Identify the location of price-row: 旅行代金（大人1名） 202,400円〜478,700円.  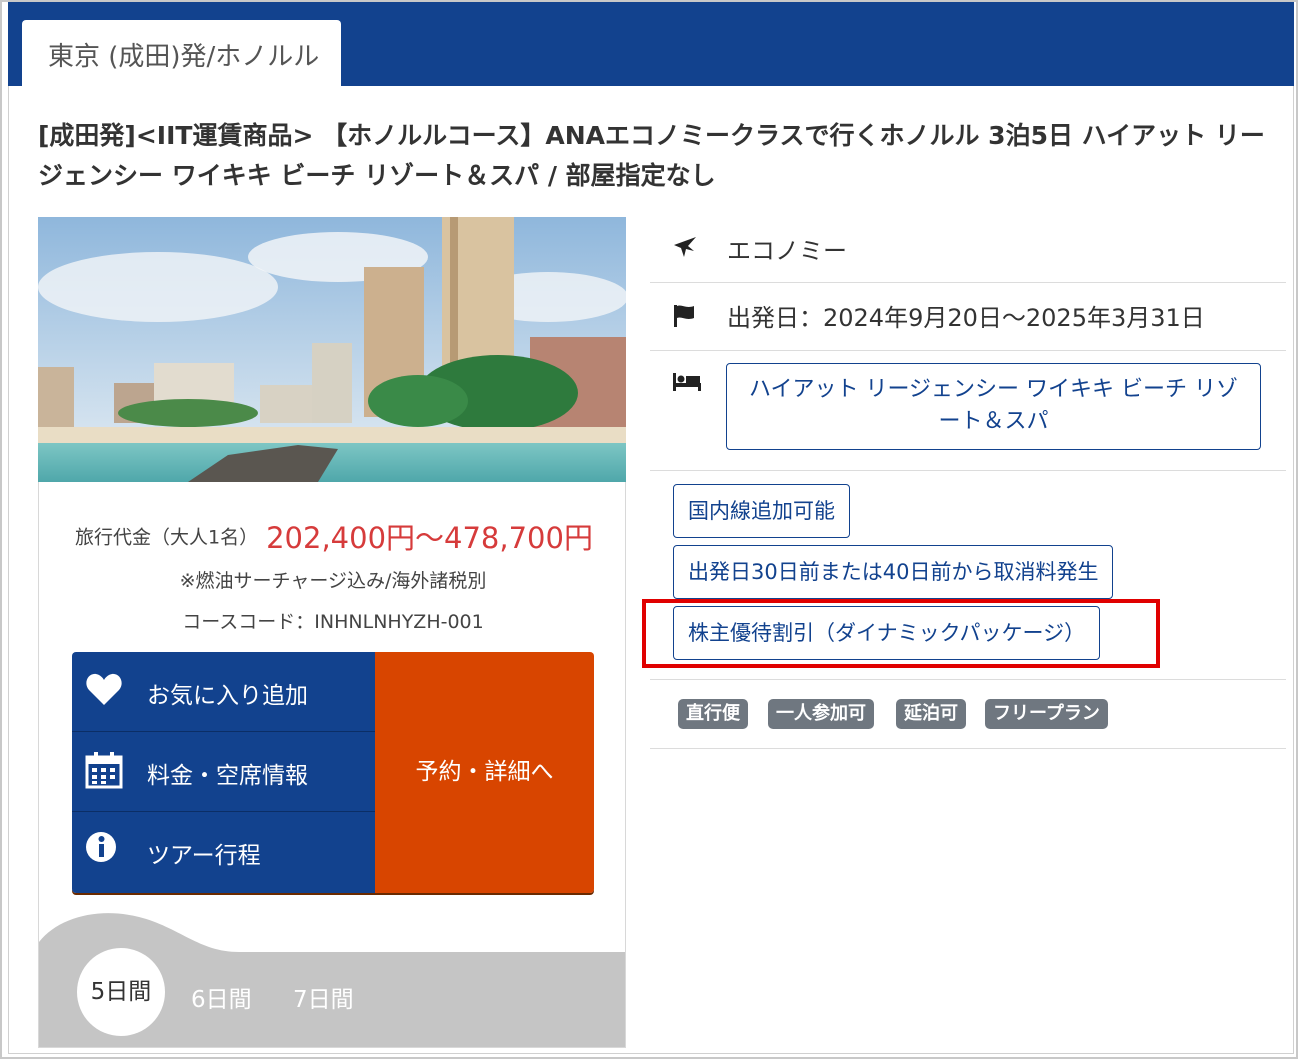
(334, 536).